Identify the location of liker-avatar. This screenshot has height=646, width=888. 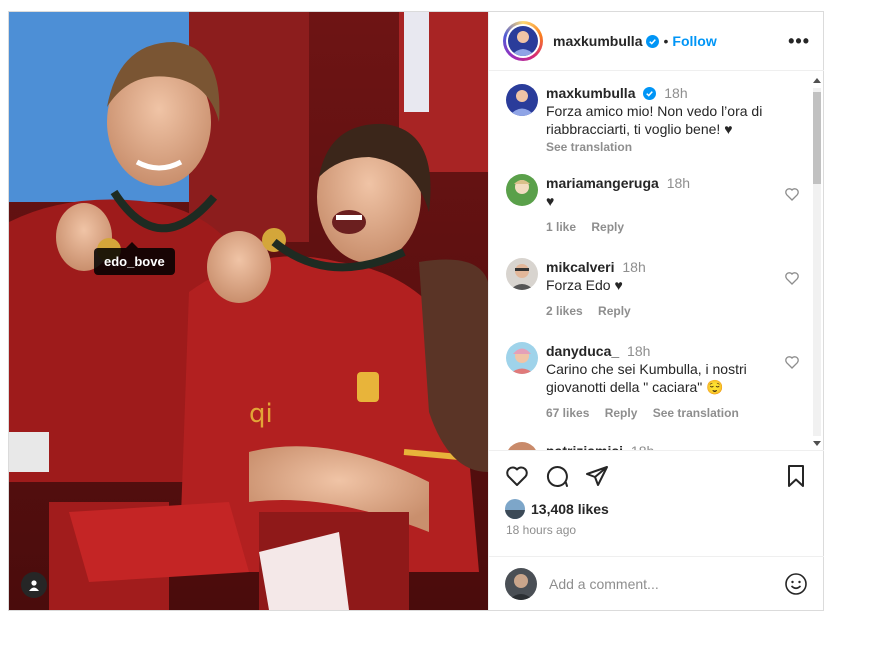
(515, 509).